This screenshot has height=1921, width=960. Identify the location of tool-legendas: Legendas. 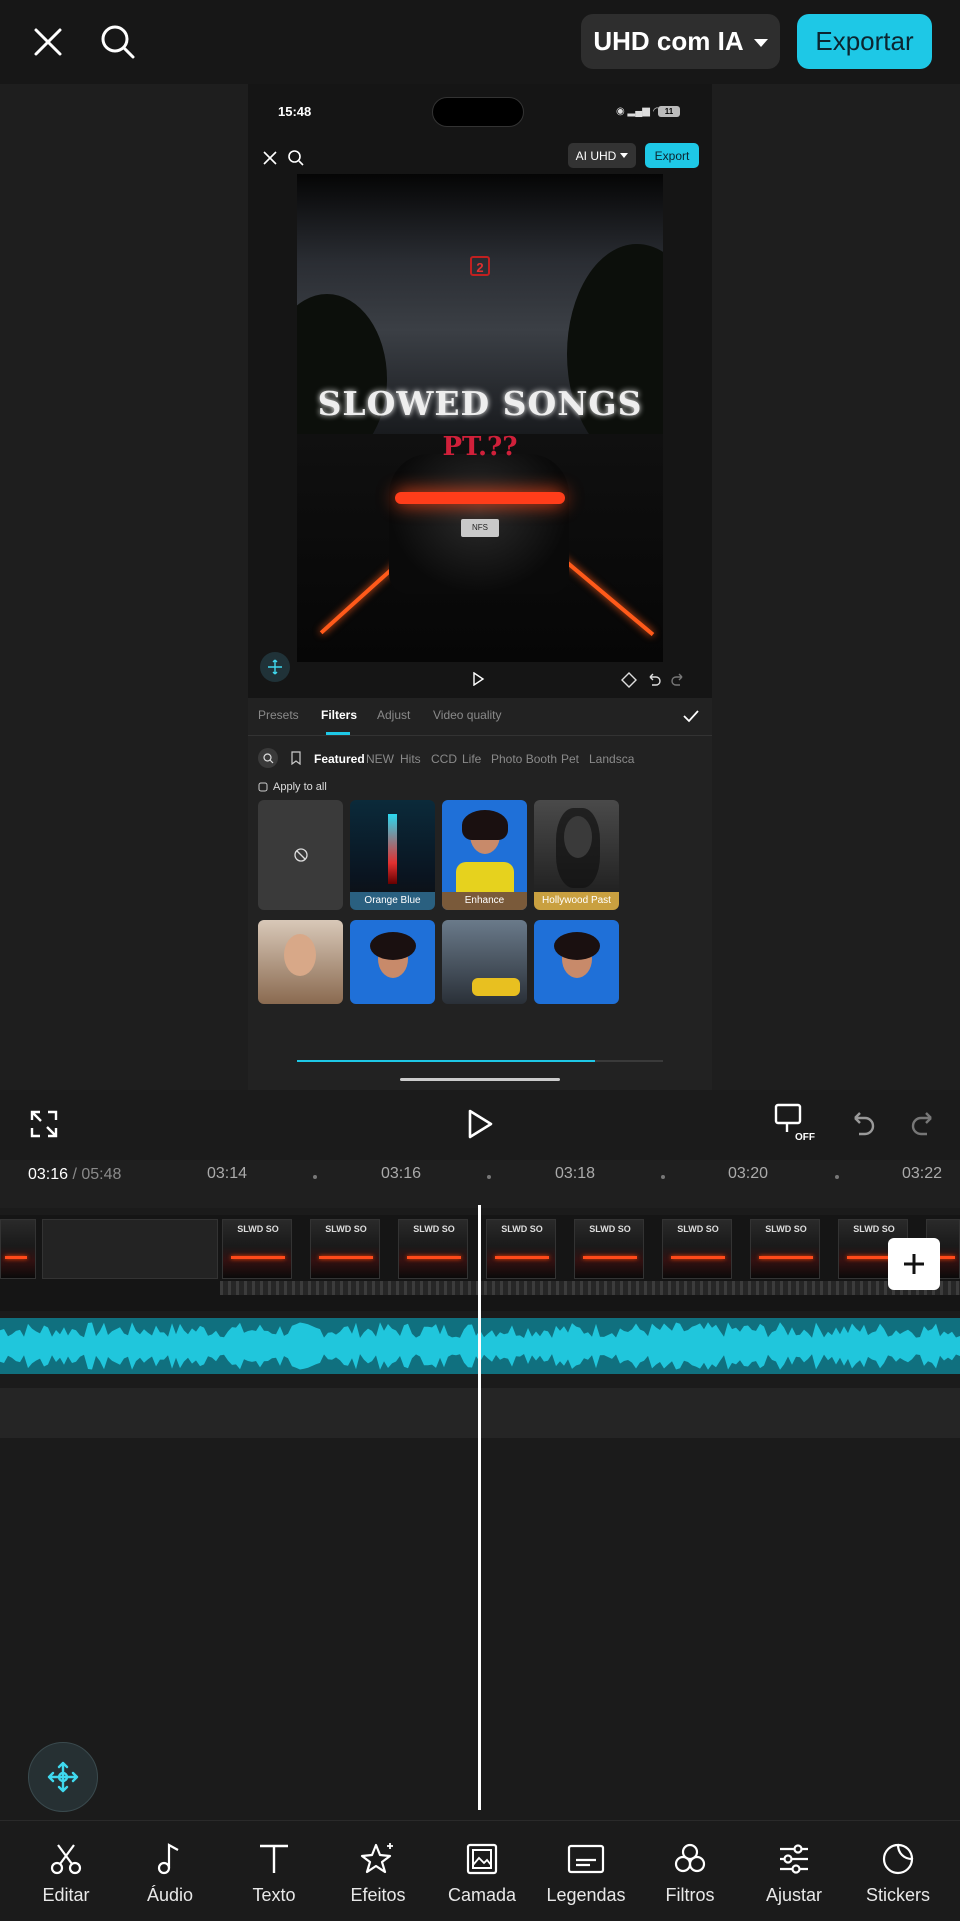
(586, 1871).